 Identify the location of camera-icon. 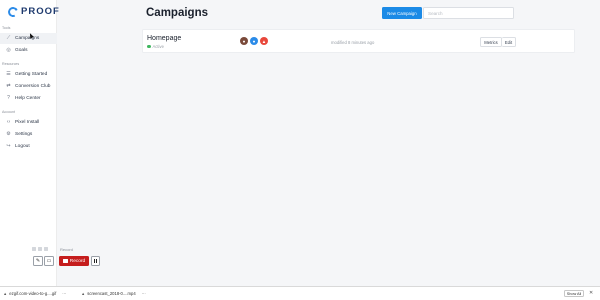
(65, 261).